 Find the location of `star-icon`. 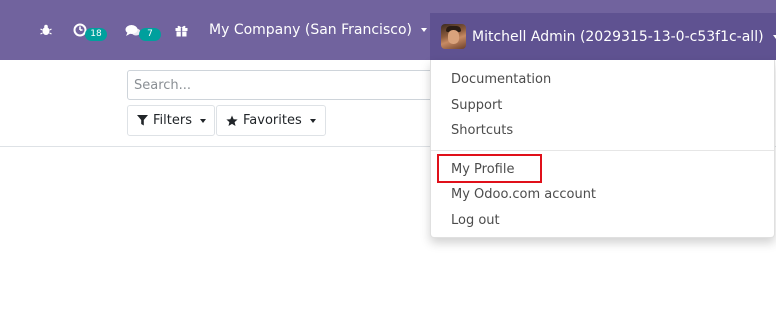

star-icon is located at coordinates (232, 121).